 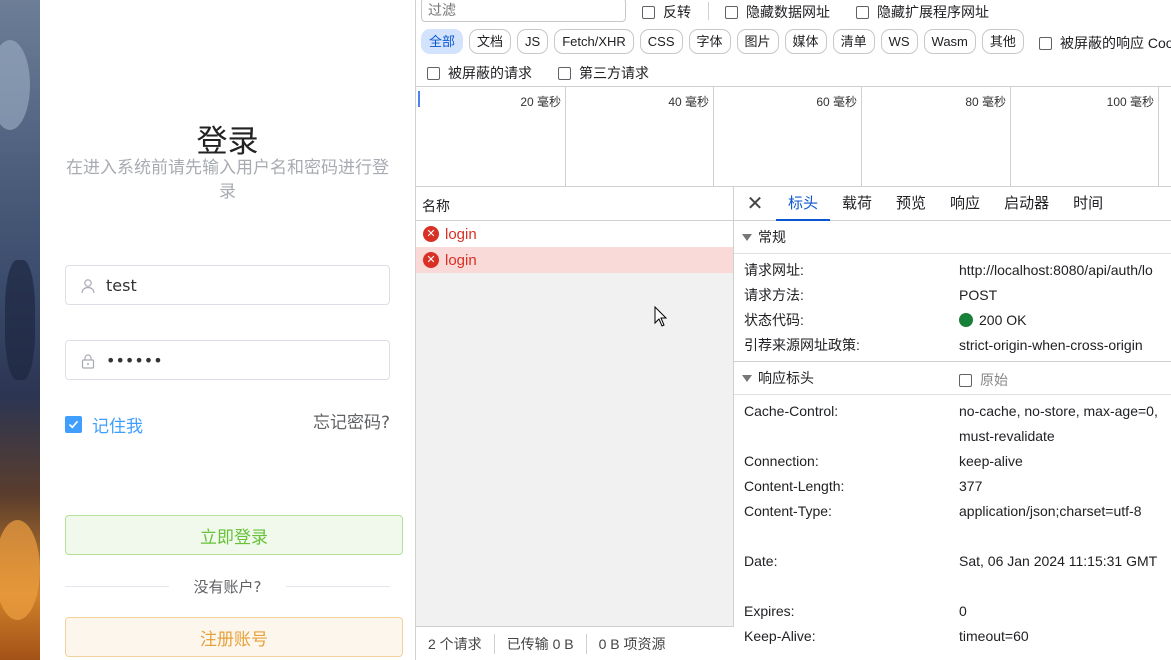 I want to click on filter-chip-media: 媒体, so click(x=805, y=41).